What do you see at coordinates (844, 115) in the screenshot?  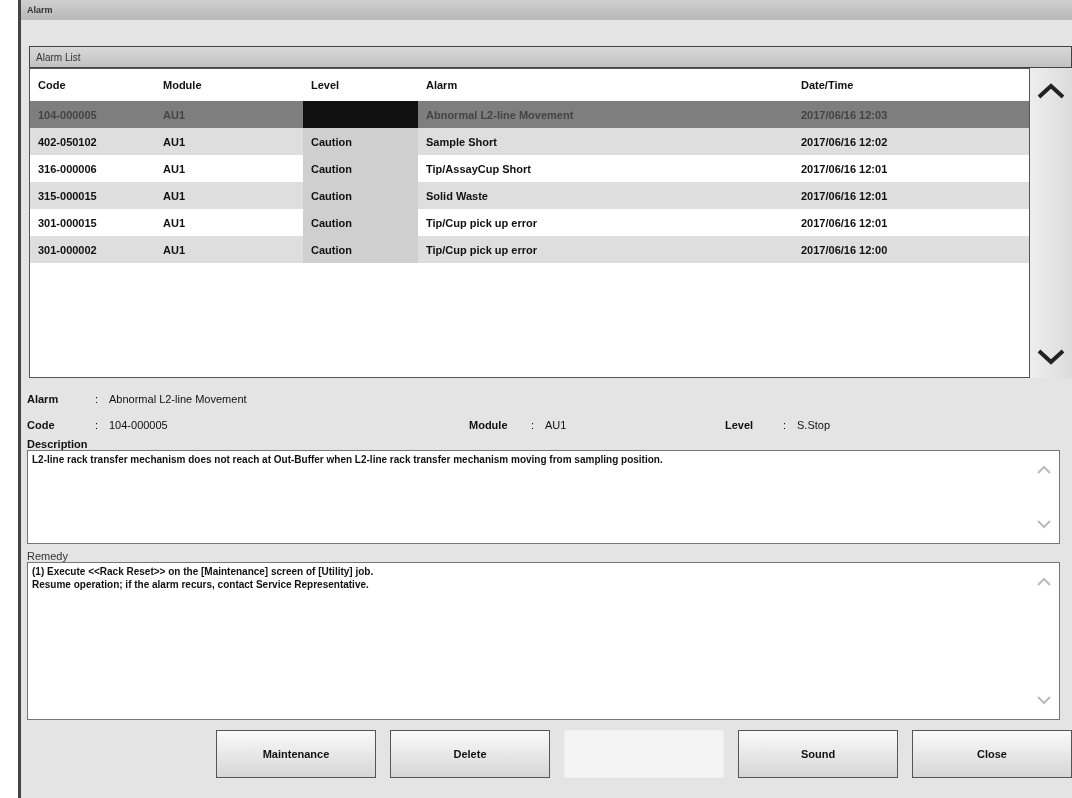 I see `table-cell-text: 2017/06/16 12:03` at bounding box center [844, 115].